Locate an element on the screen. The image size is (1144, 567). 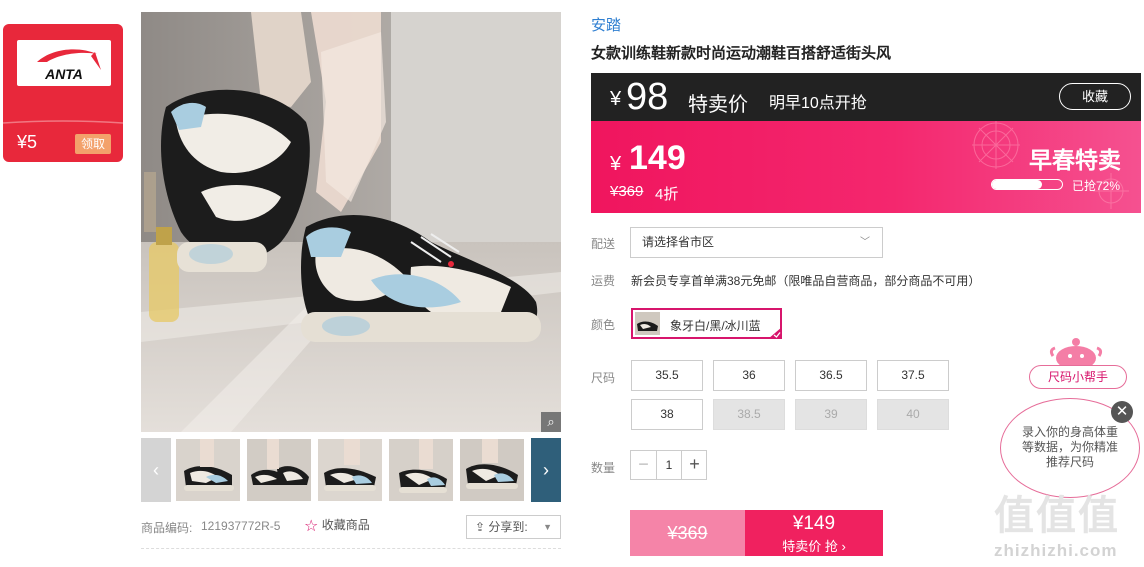
sold-progress-fill is located at coordinates (1017, 184).